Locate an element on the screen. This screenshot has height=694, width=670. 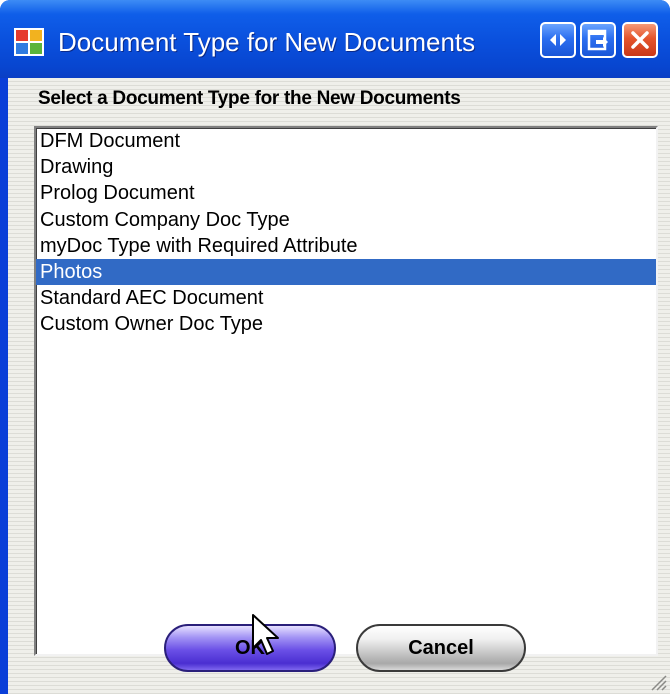
app-icon is located at coordinates (29, 42).